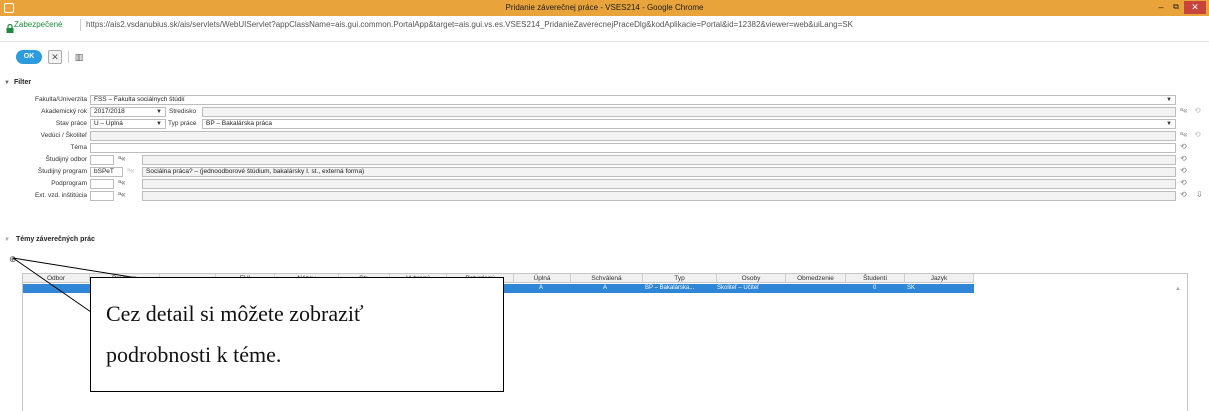 Image resolution: width=1209 pixels, height=411 pixels. What do you see at coordinates (182, 123) in the screenshot?
I see `typ-label: Typ práce` at bounding box center [182, 123].